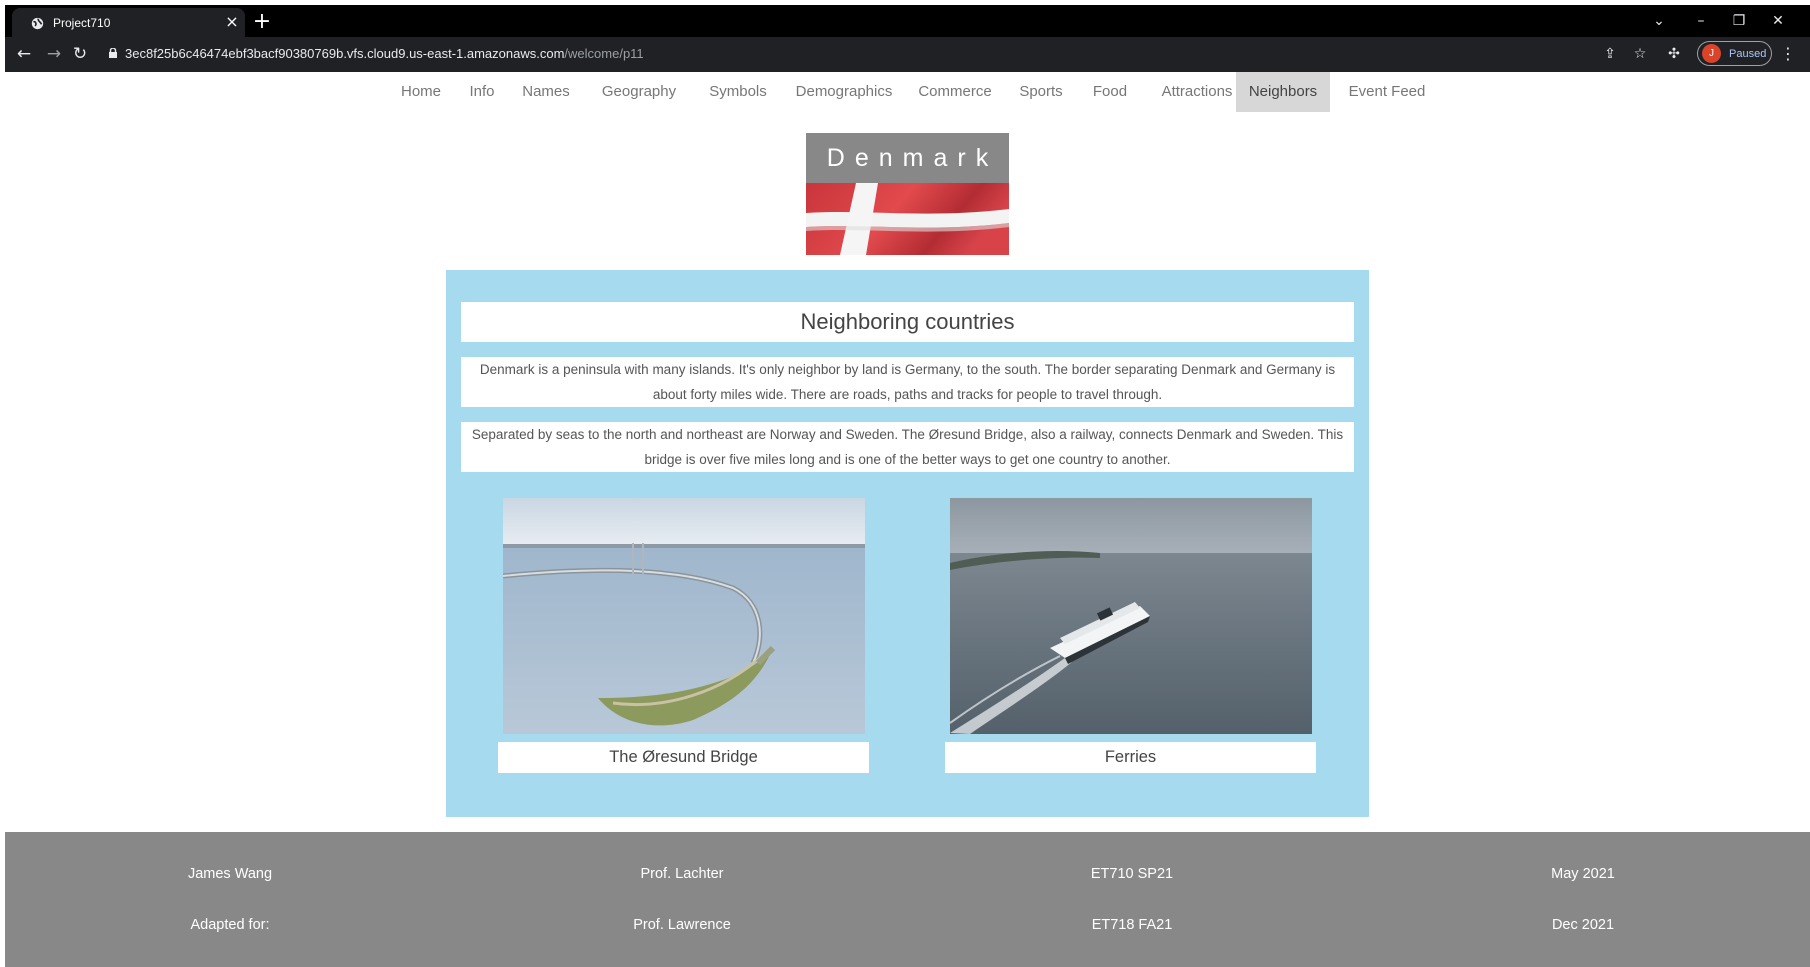 The width and height of the screenshot is (1810, 967). Describe the element at coordinates (1610, 54) in the screenshot. I see `share-icon: ⇪` at that location.